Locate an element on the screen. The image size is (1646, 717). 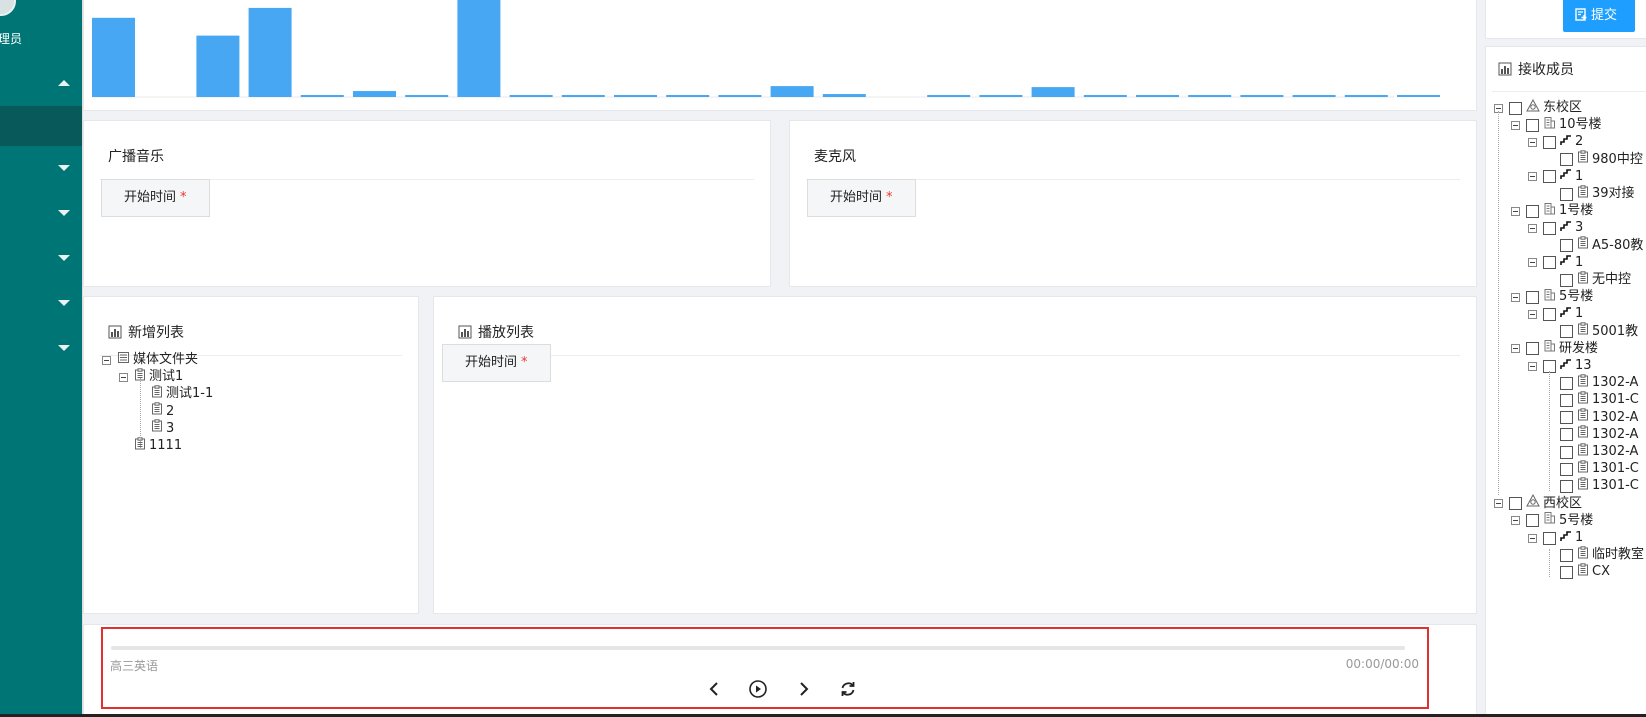
receiver-node: 5号楼 is located at coordinates (1552, 521).